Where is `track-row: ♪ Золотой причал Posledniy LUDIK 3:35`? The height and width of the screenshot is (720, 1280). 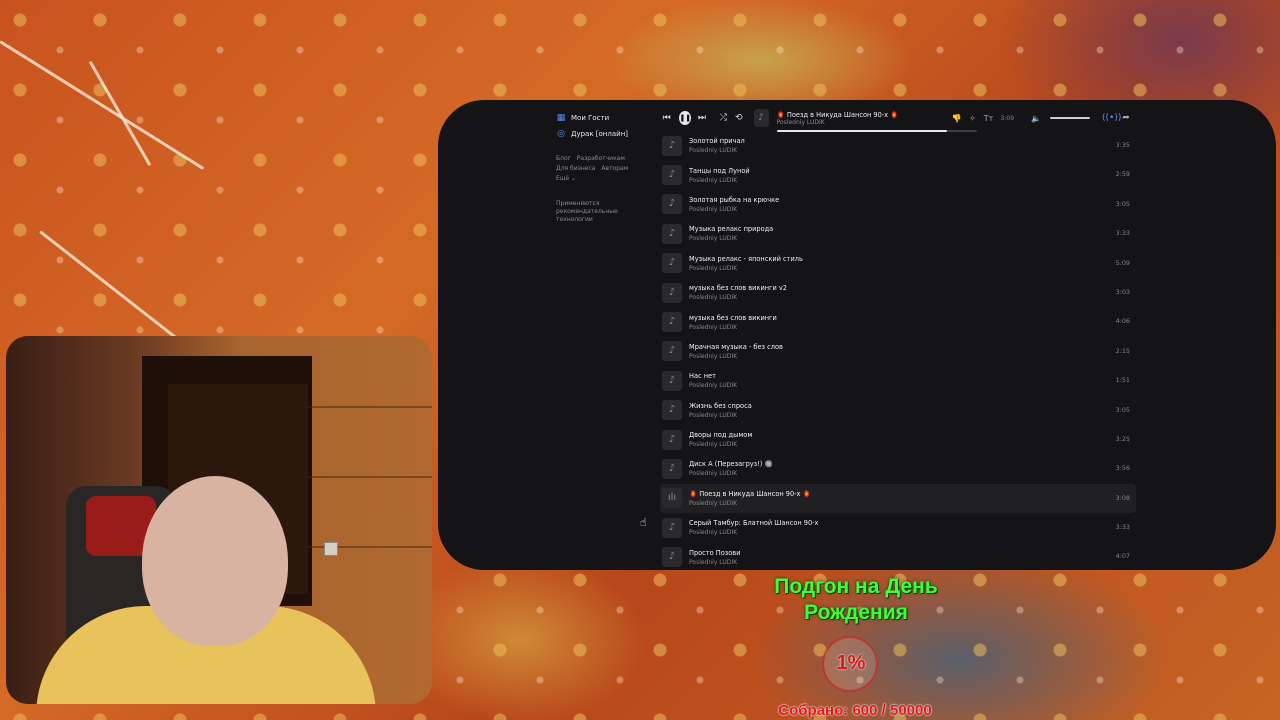
track-row: ♪ Золотой причал Posledniy LUDIK 3:35 is located at coordinates (898, 145).